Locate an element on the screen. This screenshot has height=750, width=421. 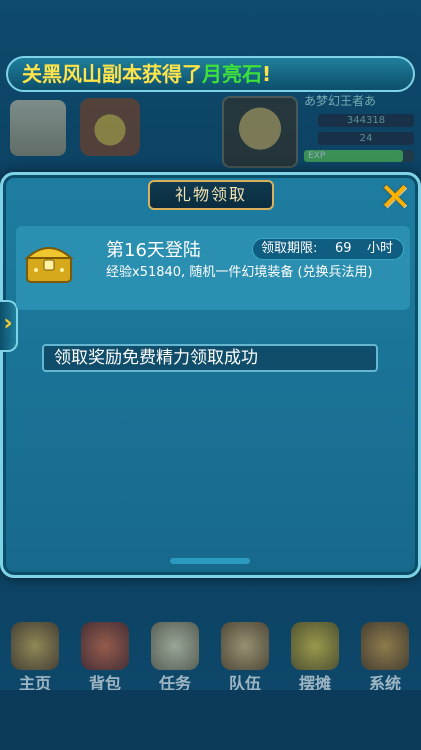
close-x-icon: ✕ is located at coordinates (395, 197).